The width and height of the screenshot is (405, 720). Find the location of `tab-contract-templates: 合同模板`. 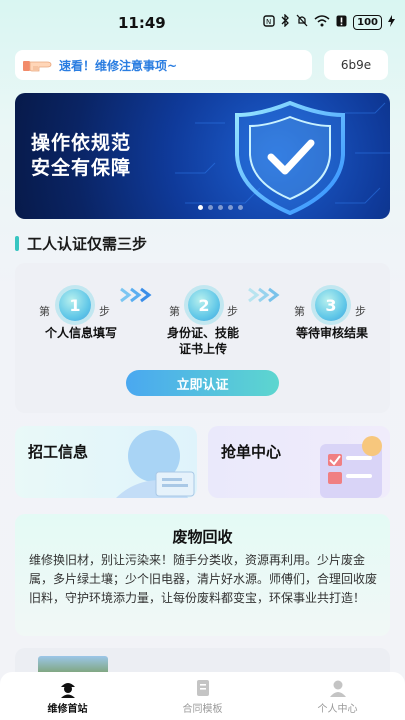

tab-contract-templates: 合同模板 is located at coordinates (202, 696).